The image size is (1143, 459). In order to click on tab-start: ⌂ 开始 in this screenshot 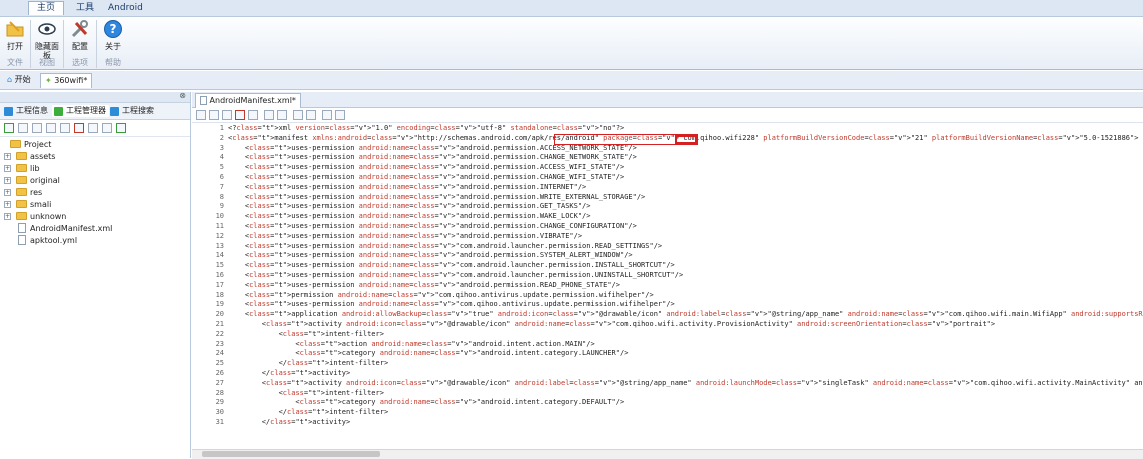, I will do `click(19, 80)`.